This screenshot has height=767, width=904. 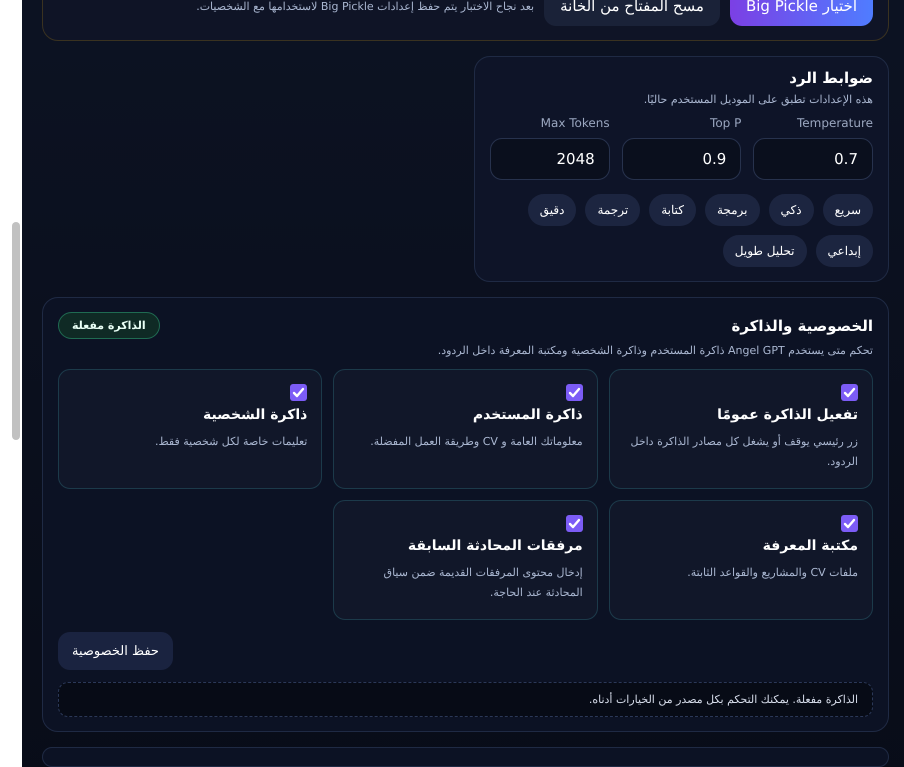 What do you see at coordinates (465, 429) in the screenshot?
I see `option-card: ذاكرة المستخدم معلوماتك العامة و CV وطريقة العمل المفضلة.` at bounding box center [465, 429].